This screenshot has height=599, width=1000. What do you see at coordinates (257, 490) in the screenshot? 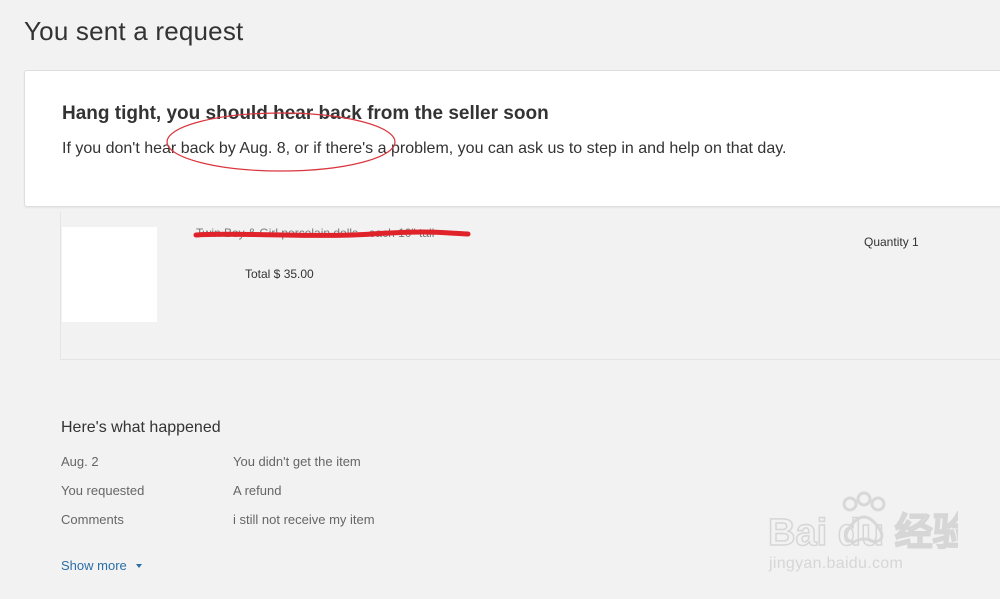
I see `history-row-value: A refund` at bounding box center [257, 490].